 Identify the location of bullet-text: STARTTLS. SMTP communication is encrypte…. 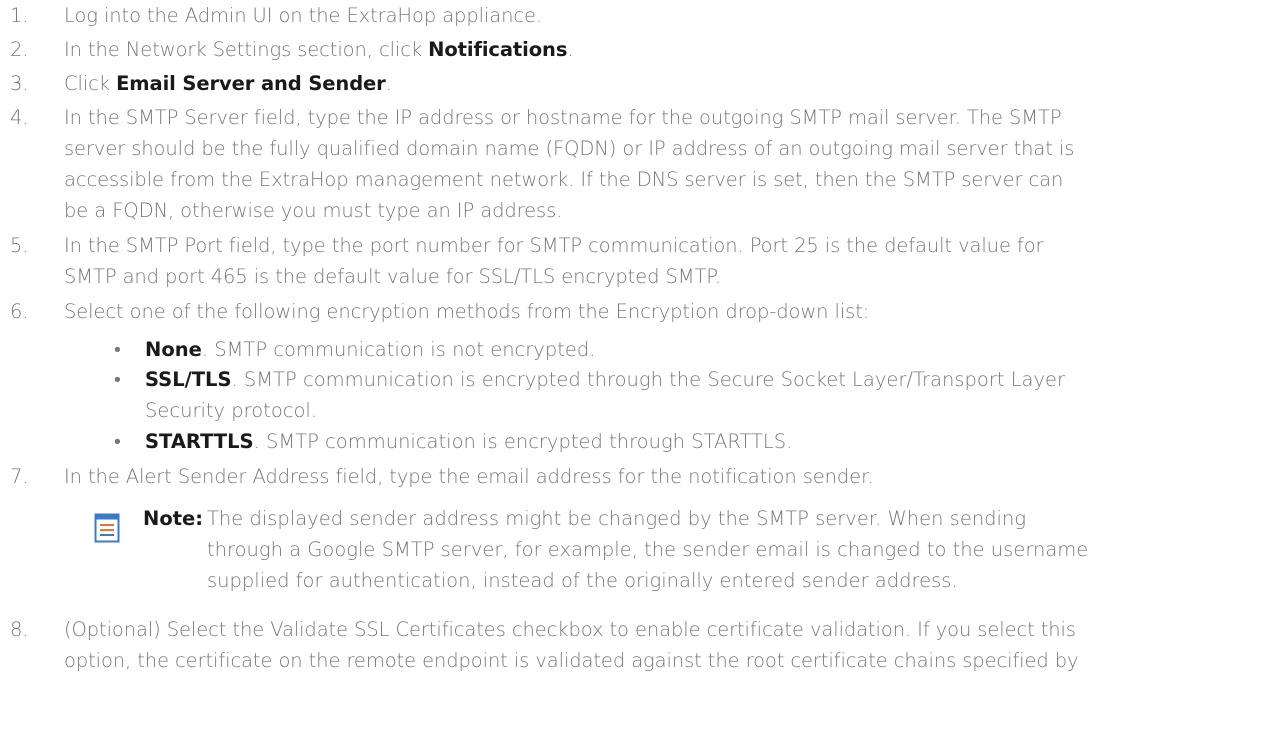
(695, 441).